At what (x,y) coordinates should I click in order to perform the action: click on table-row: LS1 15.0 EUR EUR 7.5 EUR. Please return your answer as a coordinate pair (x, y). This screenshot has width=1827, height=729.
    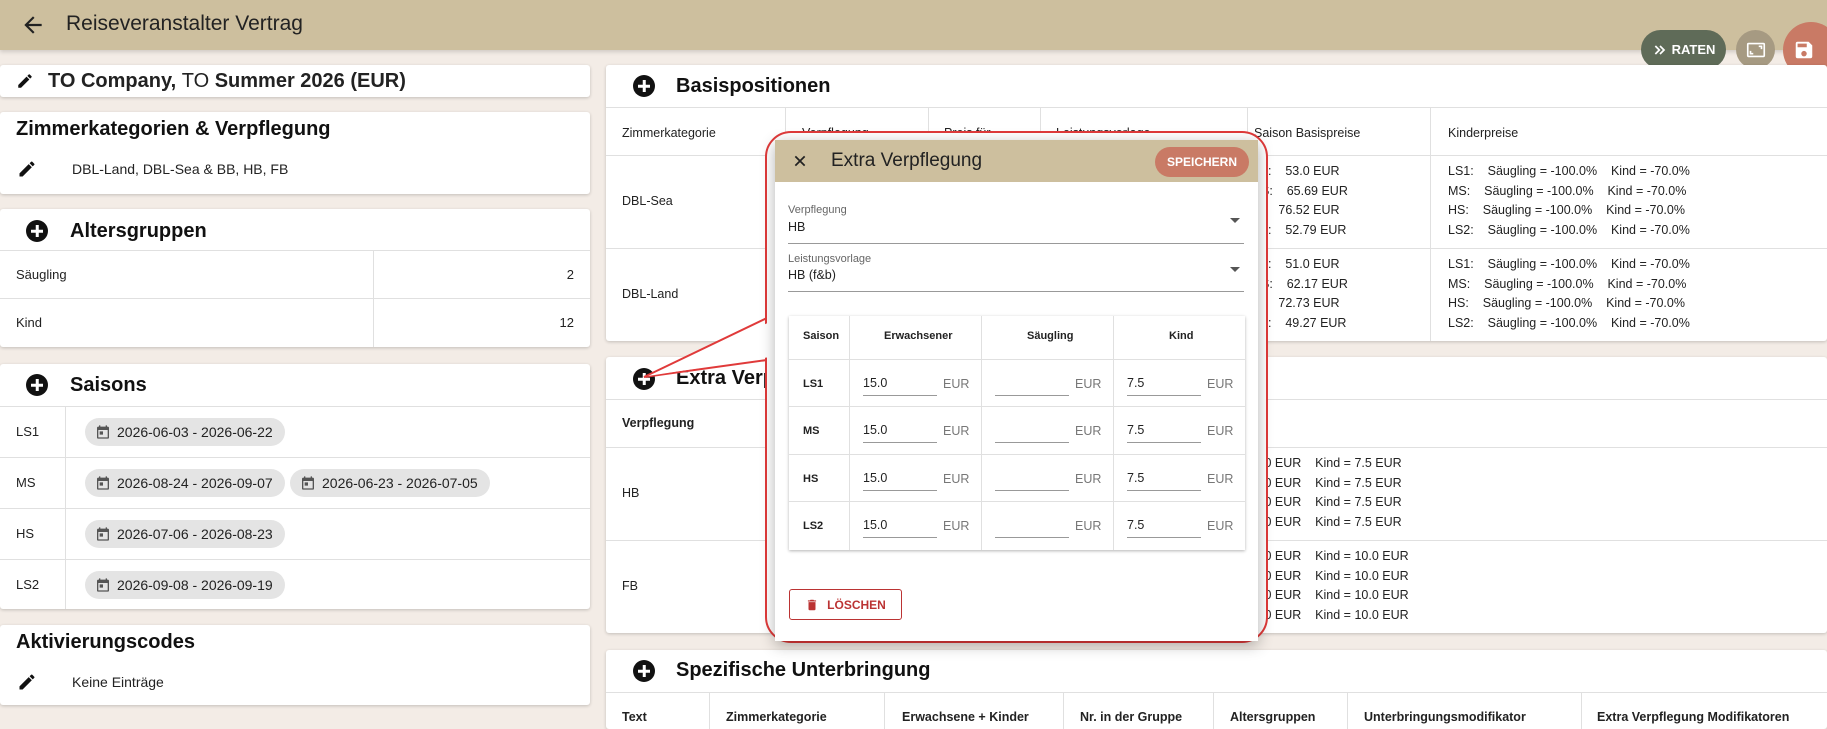
    Looking at the image, I should click on (1017, 382).